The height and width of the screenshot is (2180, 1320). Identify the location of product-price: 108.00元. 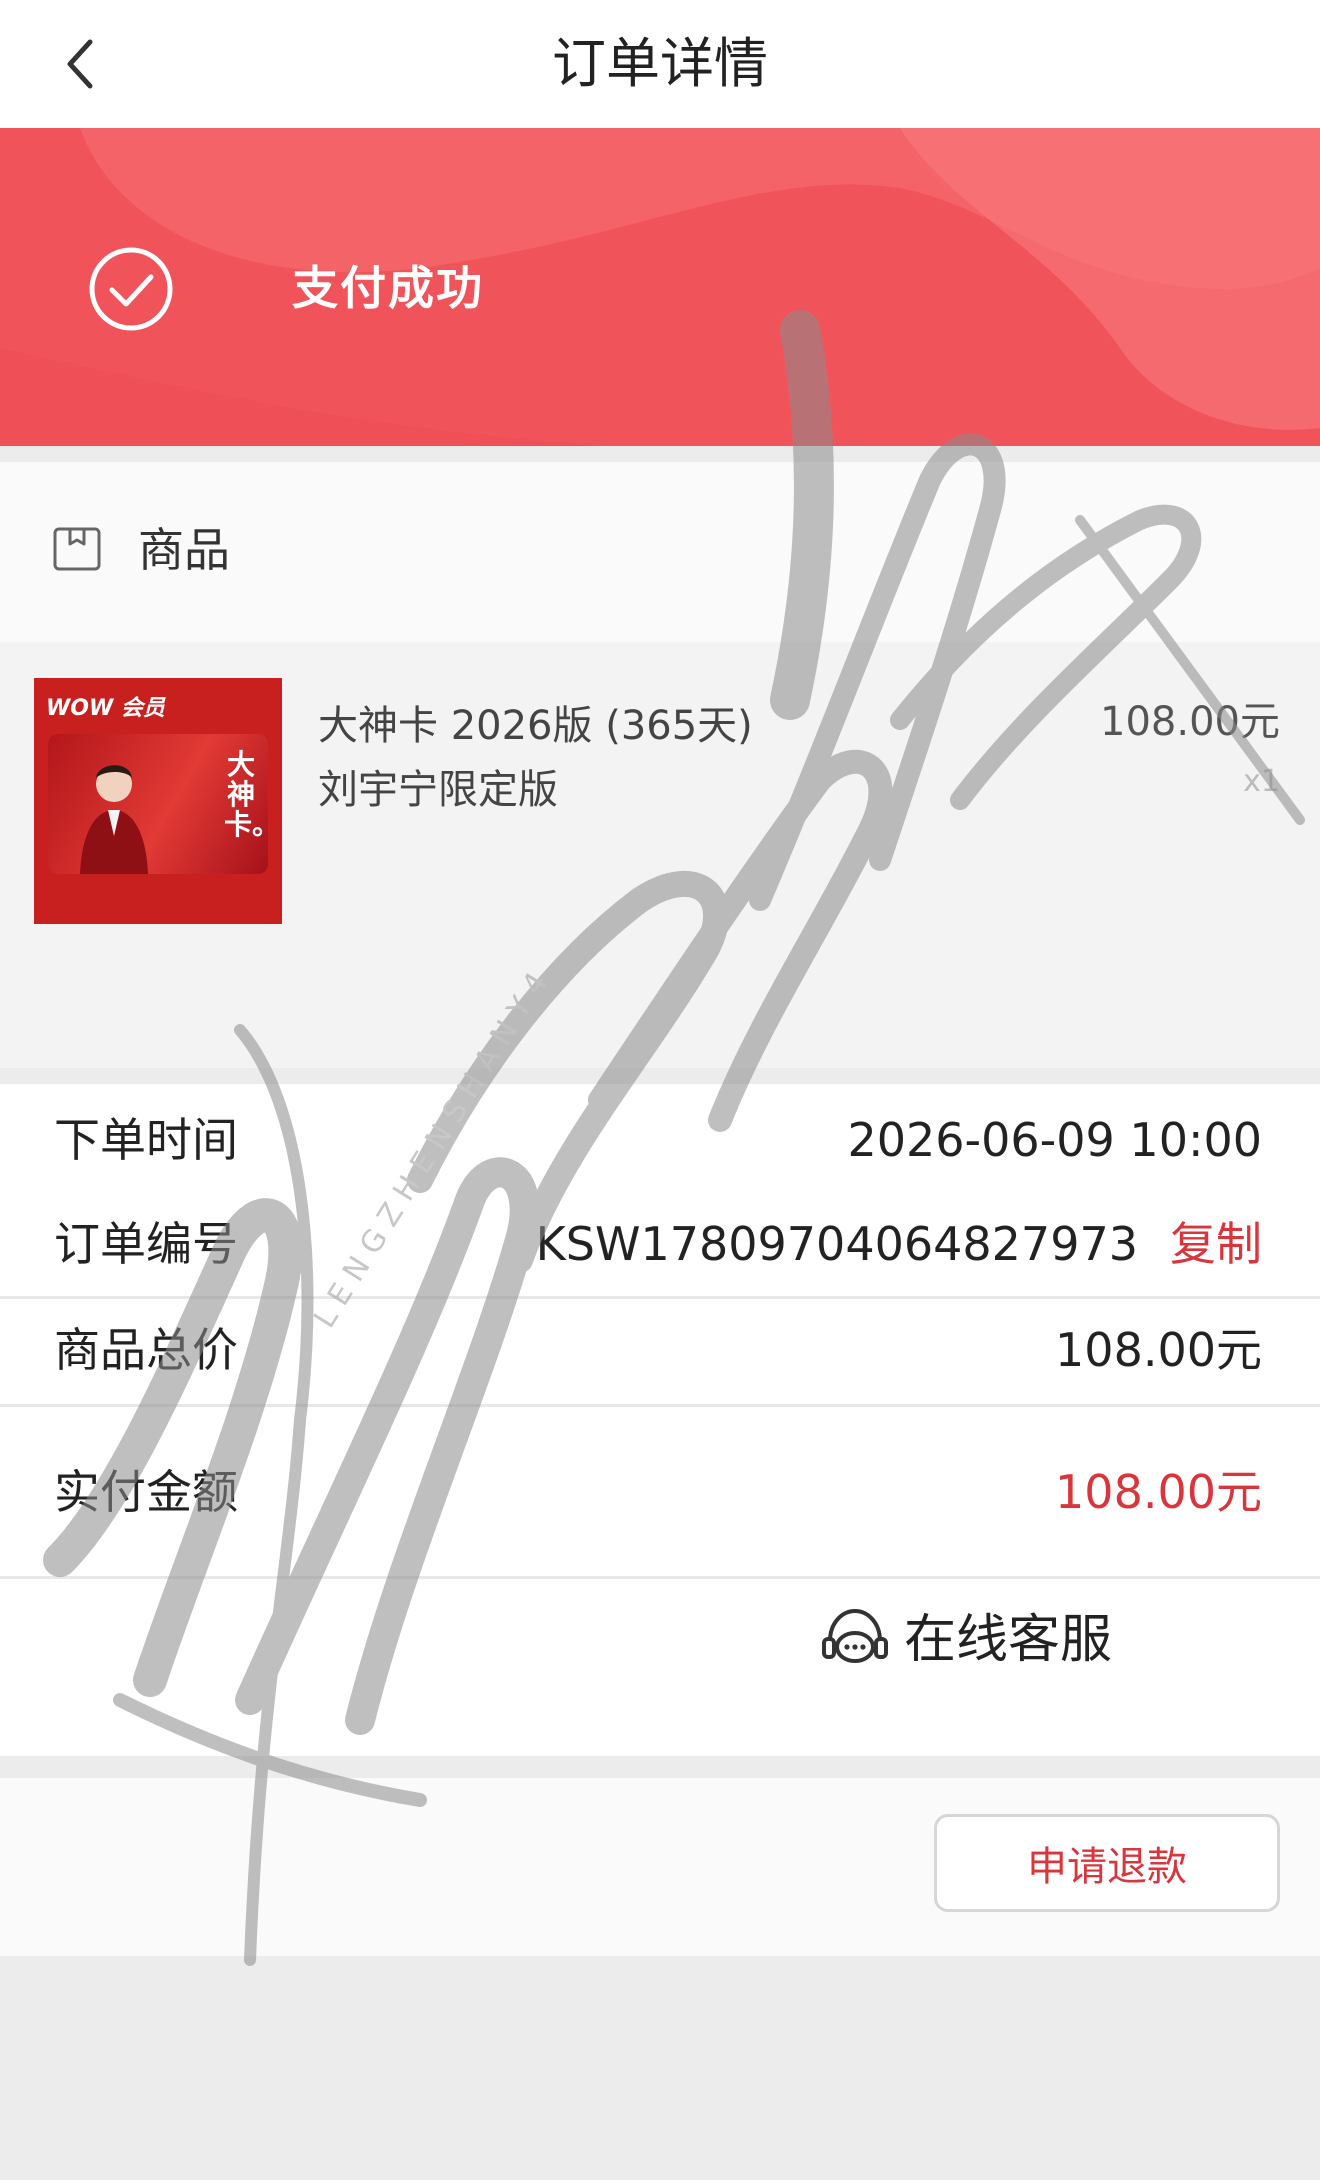
(1190, 722).